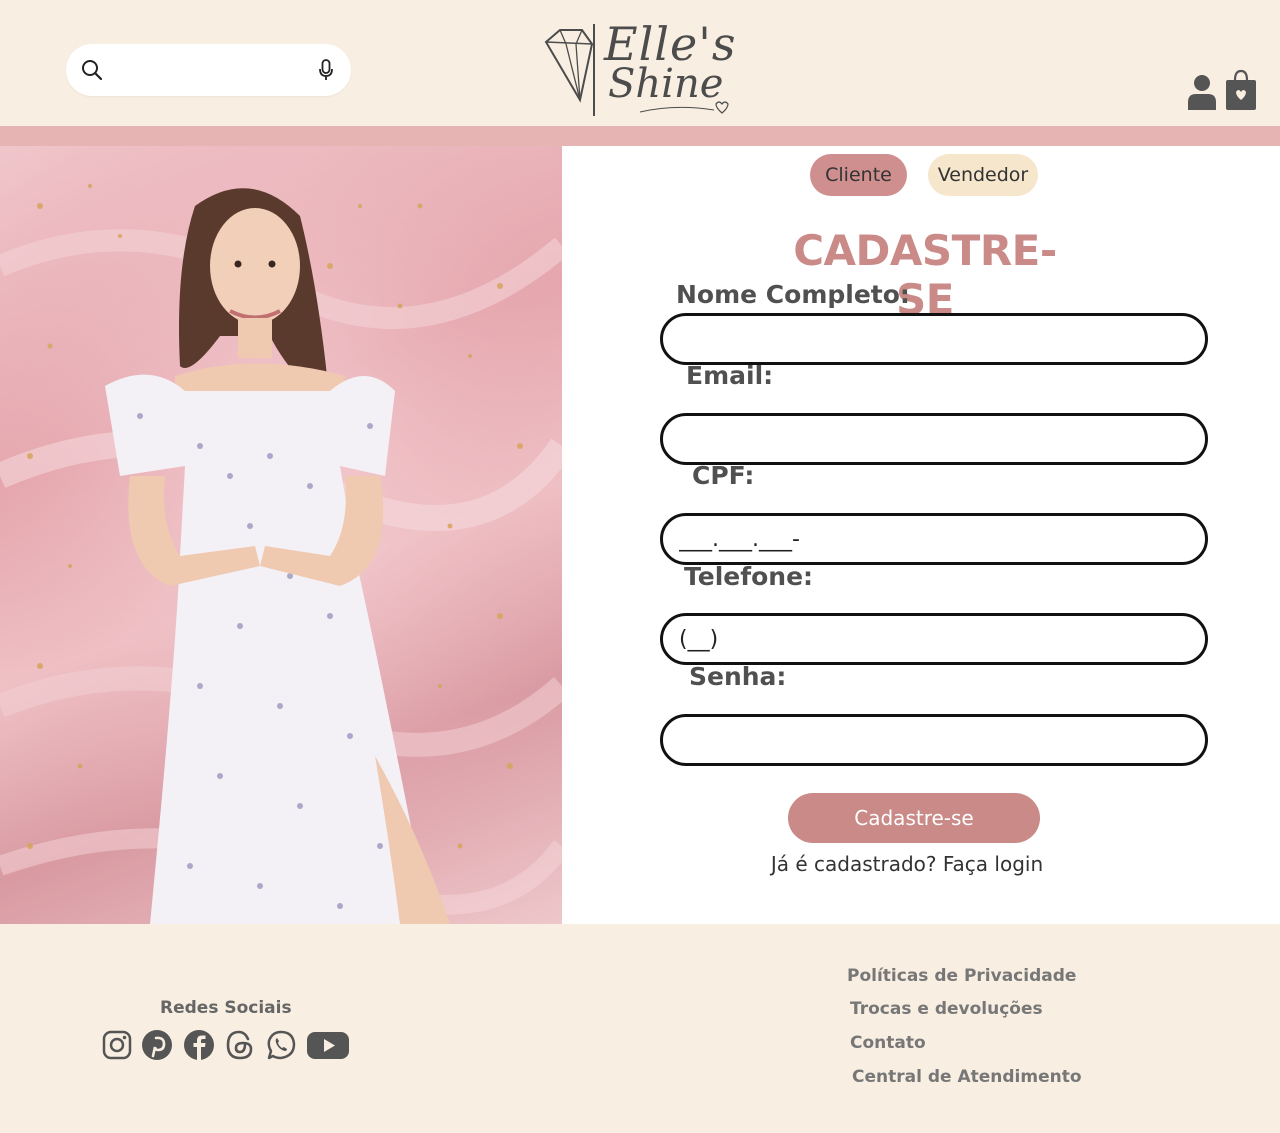  I want to click on facebook-icon, so click(199, 1045).